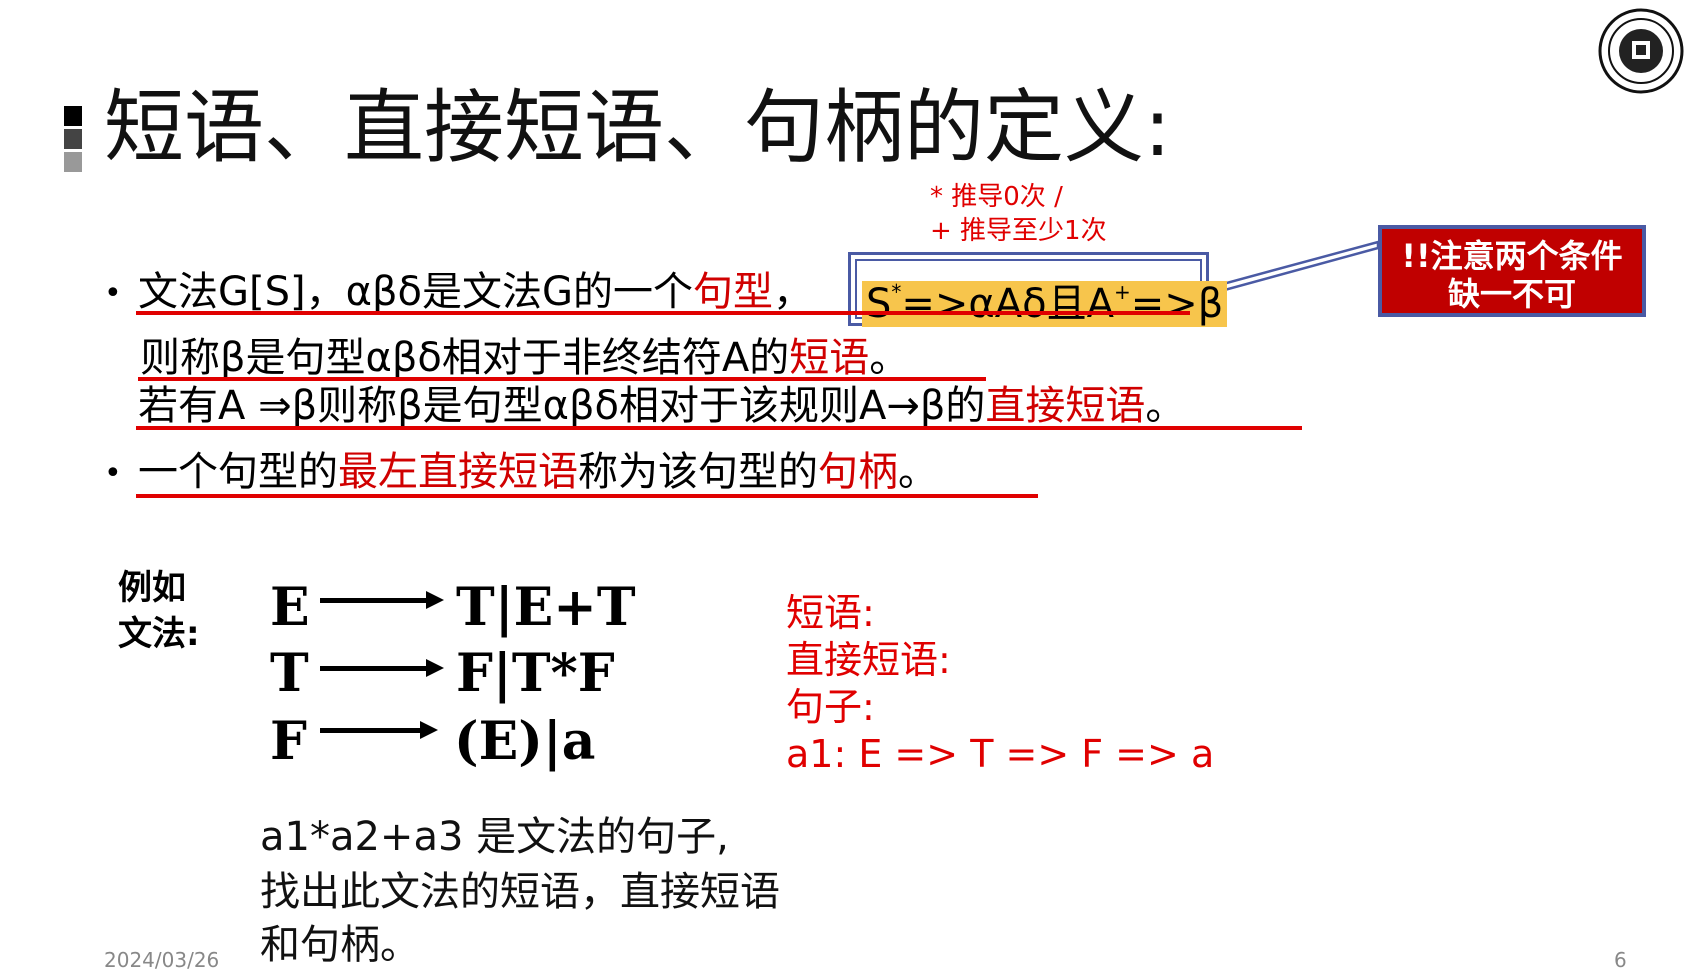 This screenshot has height=978, width=1688. I want to click on rule-lhs: E, so click(290, 607).